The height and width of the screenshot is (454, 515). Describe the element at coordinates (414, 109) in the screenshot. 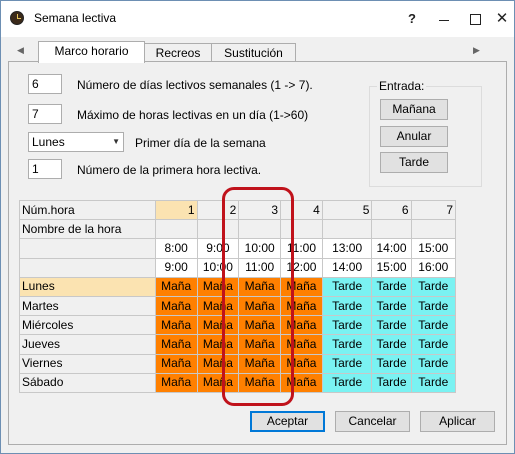

I see `manana-button: Mañana` at that location.